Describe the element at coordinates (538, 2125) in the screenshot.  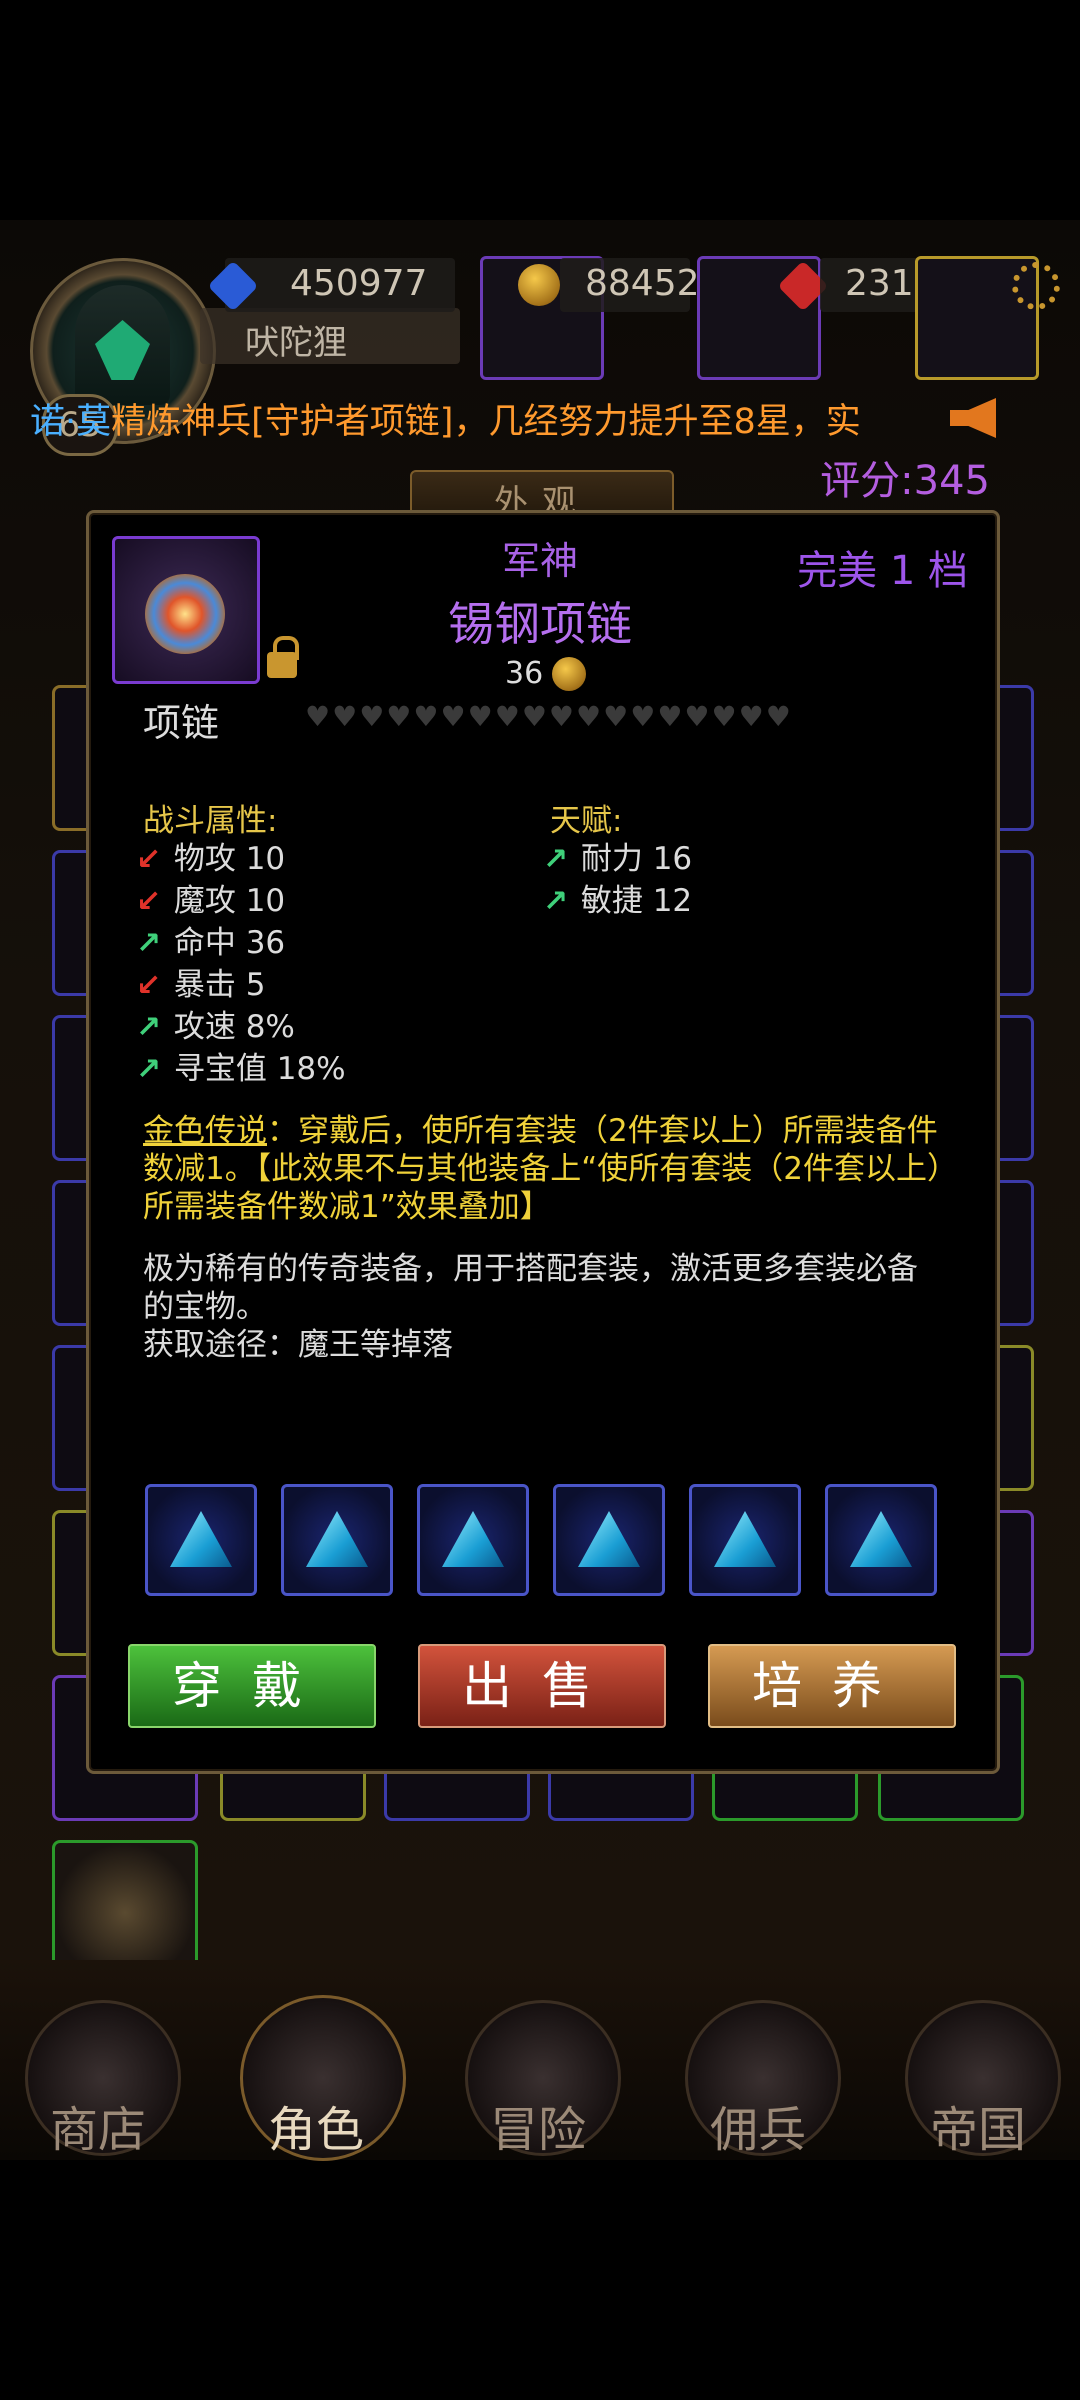
I see `nav-adventure-label: 冒险` at that location.